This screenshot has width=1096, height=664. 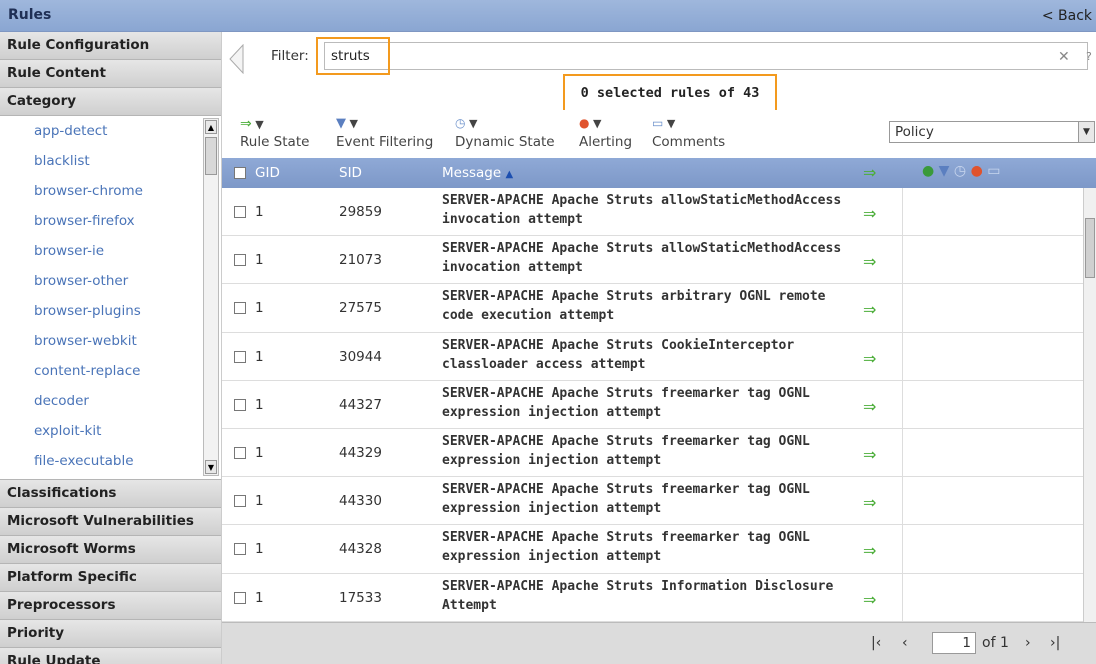 I want to click on category-item: browser-ie, so click(x=110, y=251).